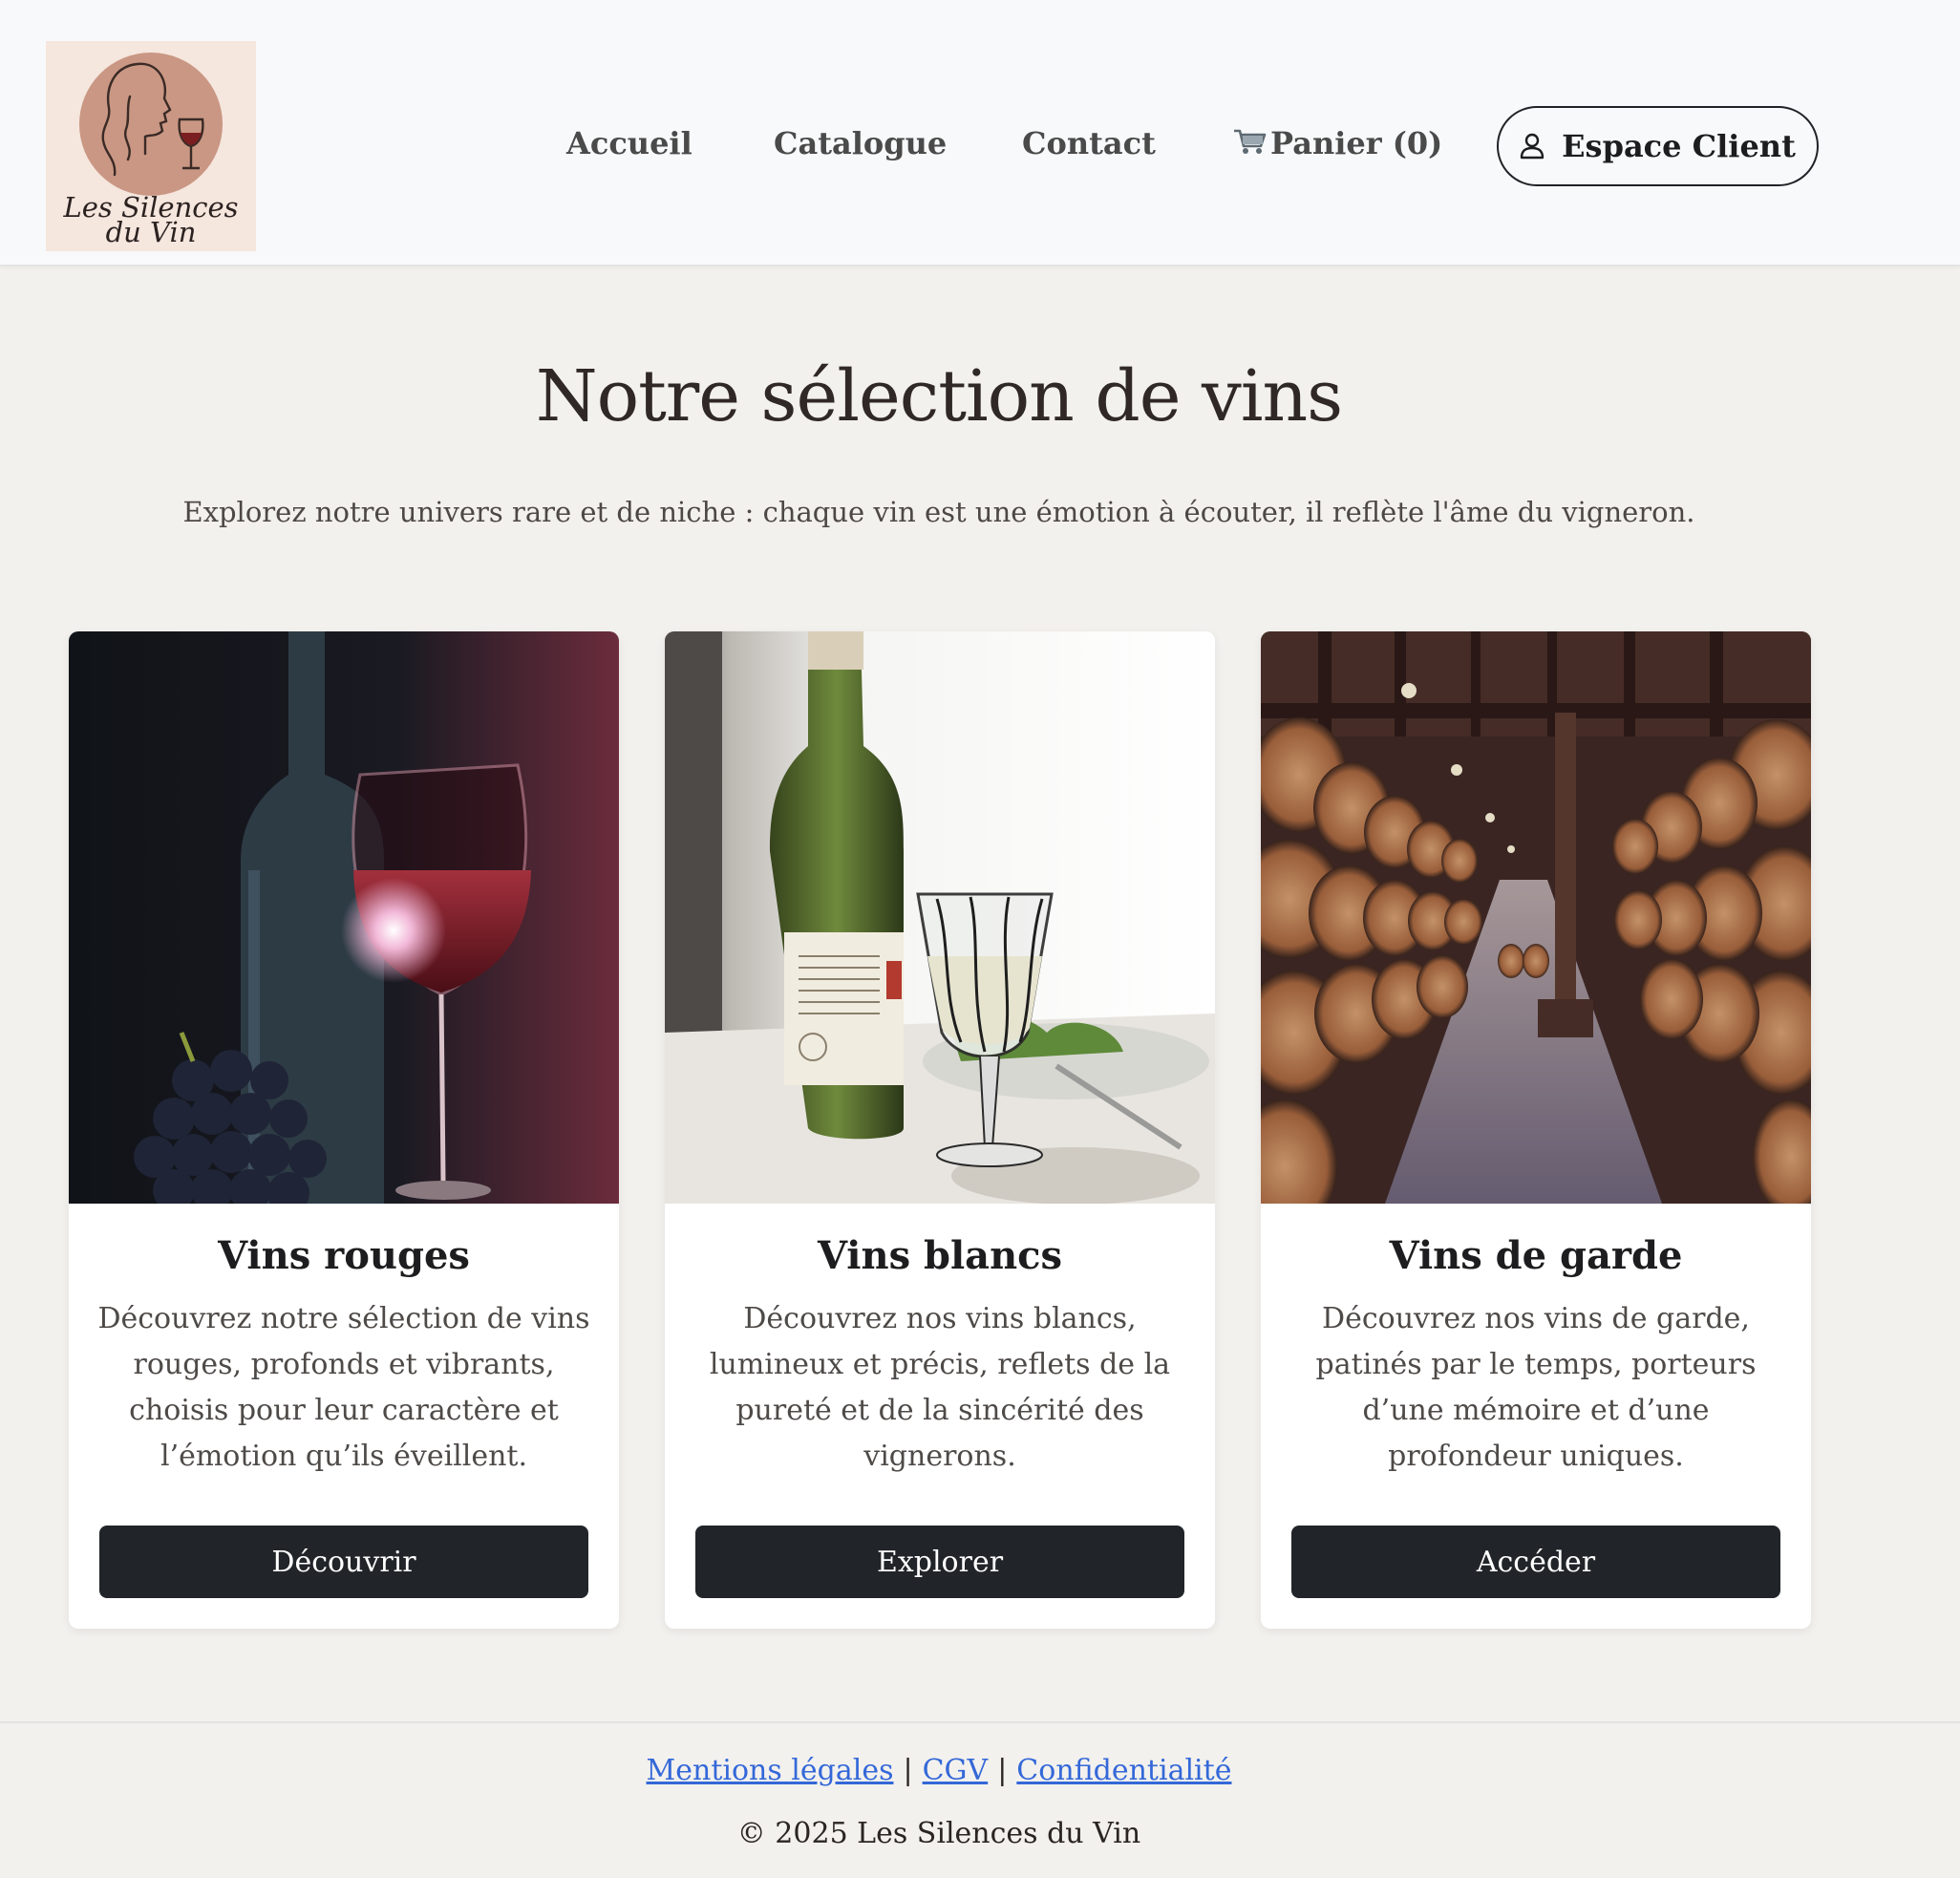 The width and height of the screenshot is (1960, 1878). Describe the element at coordinates (980, 1722) in the screenshot. I see `footer-divider` at that location.